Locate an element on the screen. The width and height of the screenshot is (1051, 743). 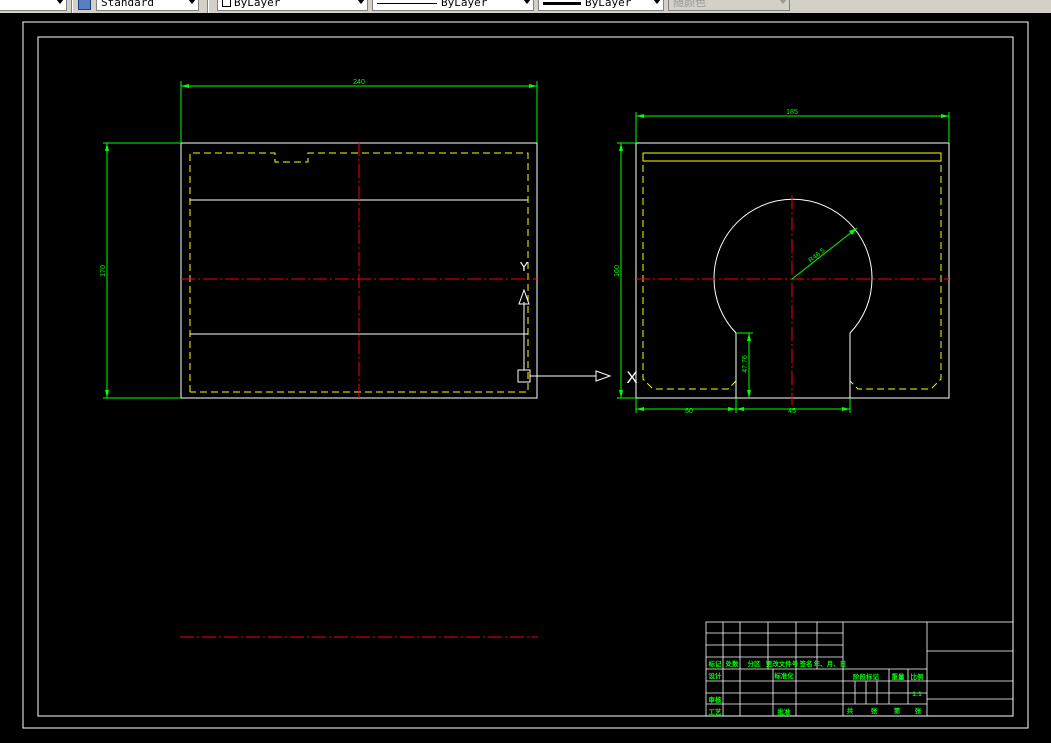
color-combo: ByLayer is located at coordinates (292, 5).